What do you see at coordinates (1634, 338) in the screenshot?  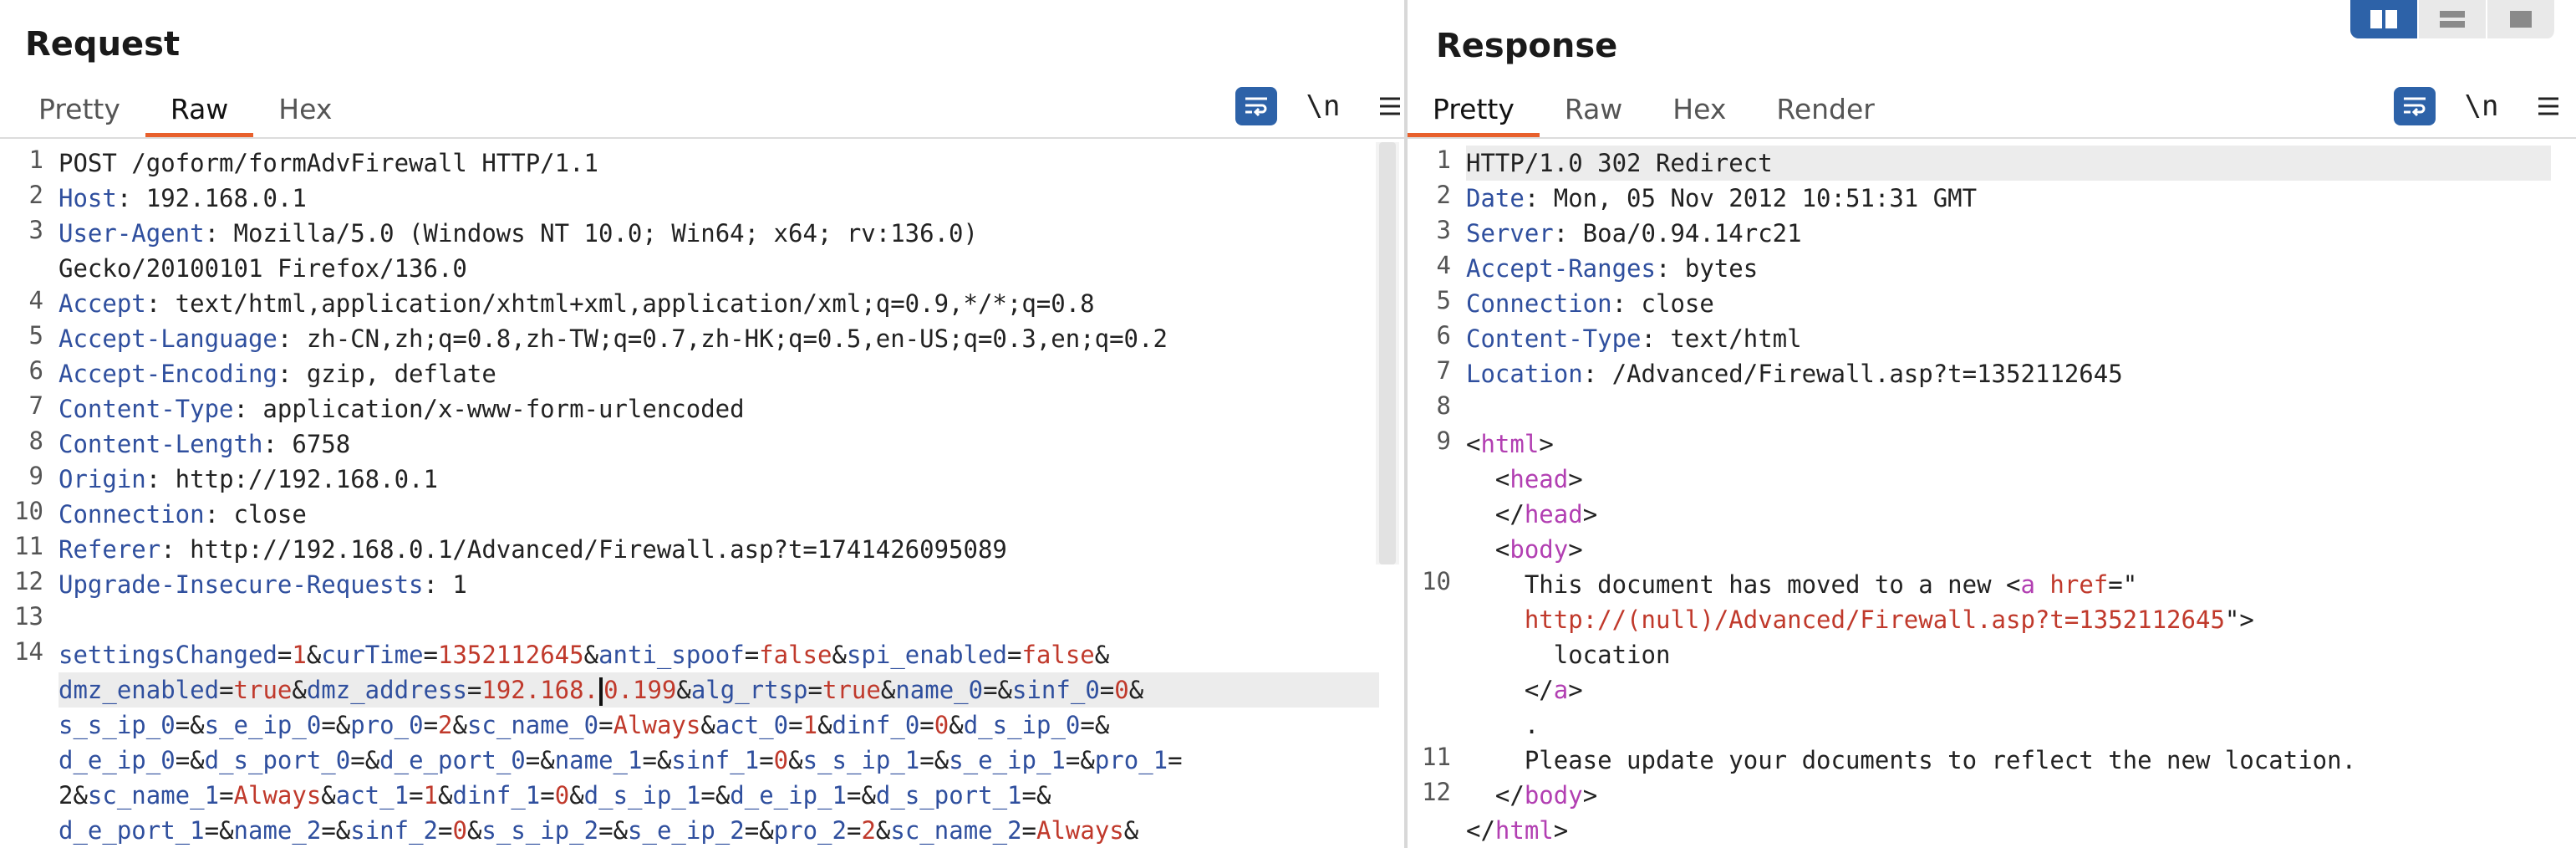 I see `code-line: Content-Type: text/html` at bounding box center [1634, 338].